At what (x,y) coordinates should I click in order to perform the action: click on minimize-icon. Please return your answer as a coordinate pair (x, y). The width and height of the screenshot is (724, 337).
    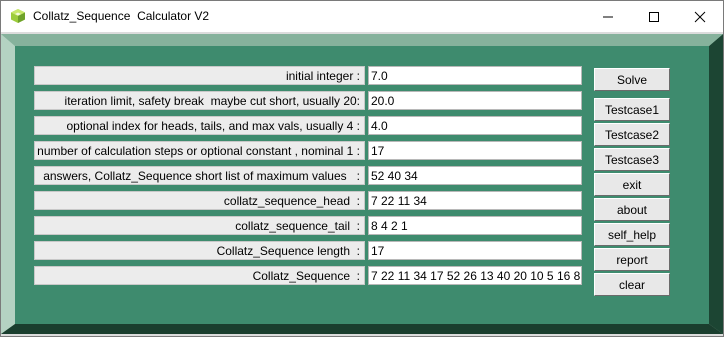
    Looking at the image, I should click on (608, 16).